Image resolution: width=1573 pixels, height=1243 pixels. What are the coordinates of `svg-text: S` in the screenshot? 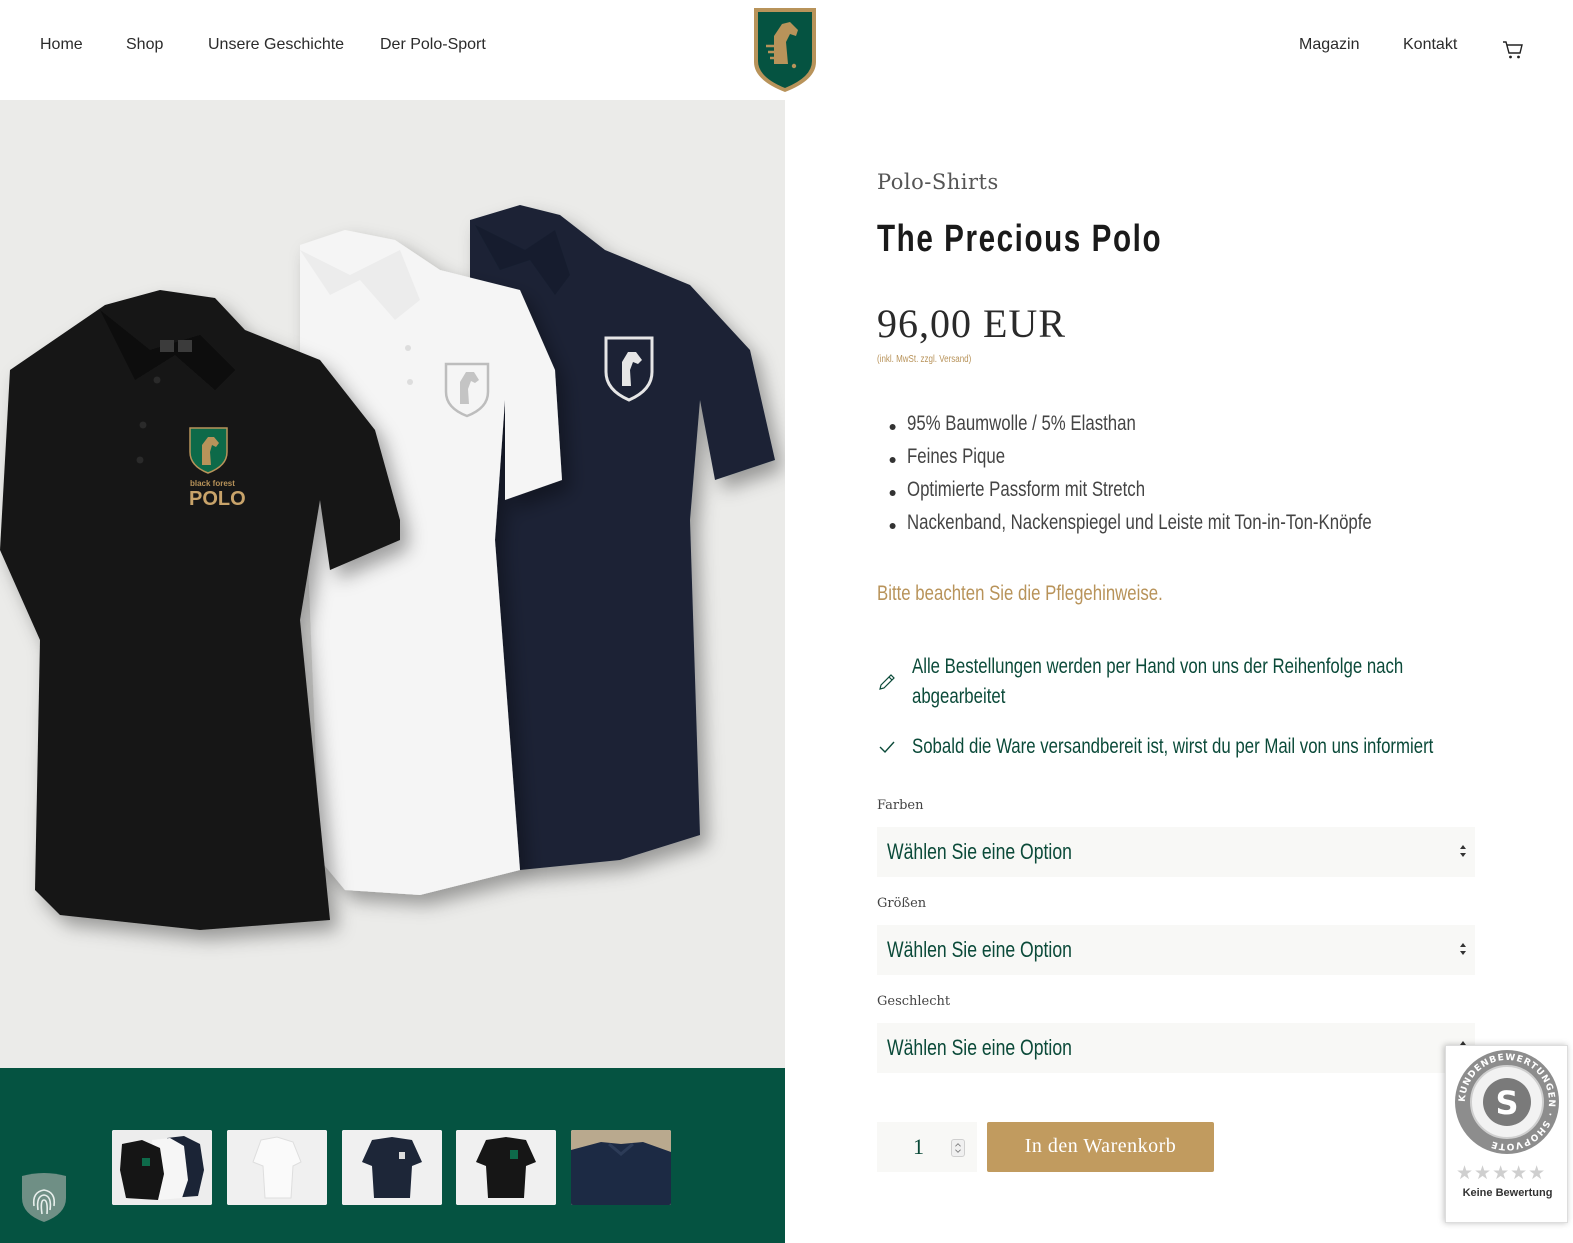 It's located at (1506, 1103).